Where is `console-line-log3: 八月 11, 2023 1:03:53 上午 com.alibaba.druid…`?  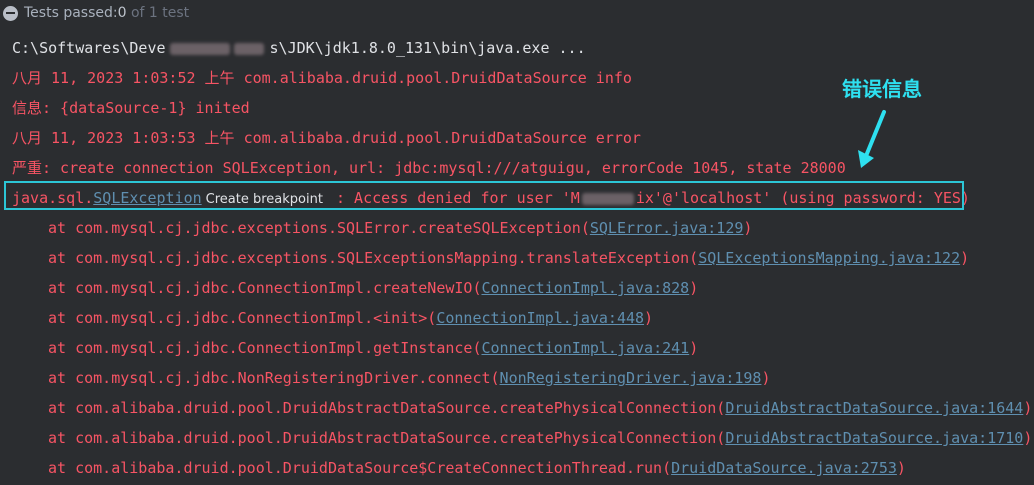 console-line-log3: 八月 11, 2023 1:03:53 上午 com.alibaba.druid… is located at coordinates (326, 138).